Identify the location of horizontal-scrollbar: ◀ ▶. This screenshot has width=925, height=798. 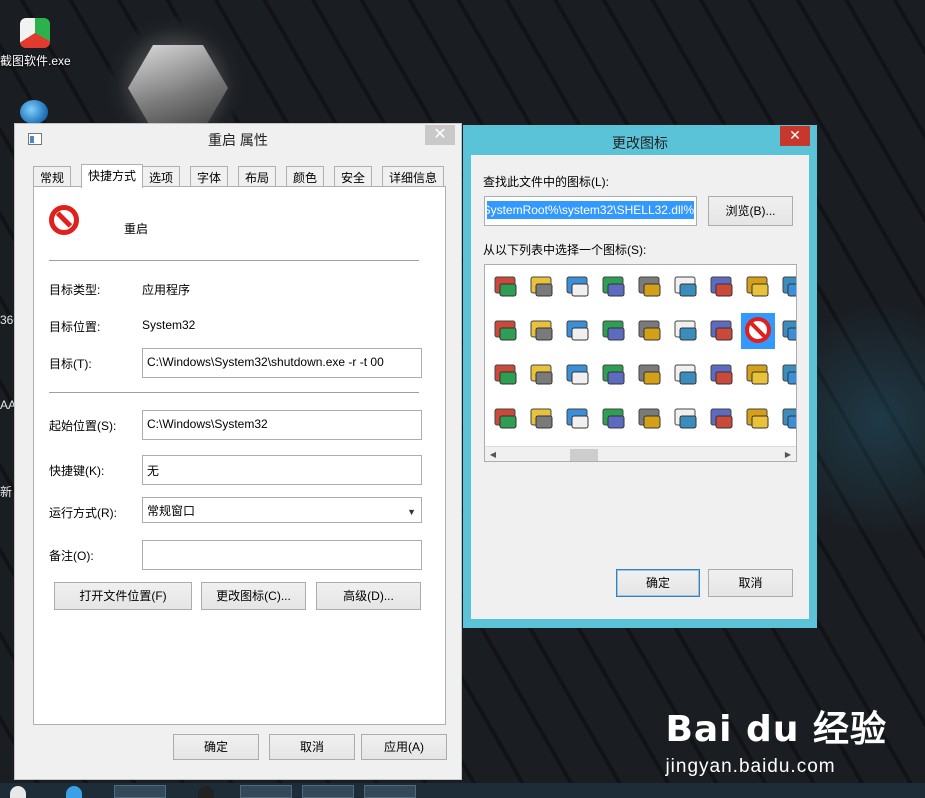
(640, 453).